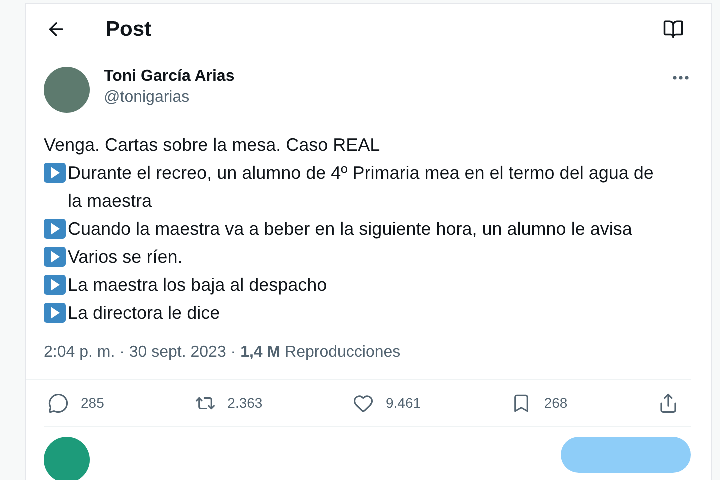 The image size is (720, 480). What do you see at coordinates (76, 403) in the screenshot?
I see `reply-button: 285` at bounding box center [76, 403].